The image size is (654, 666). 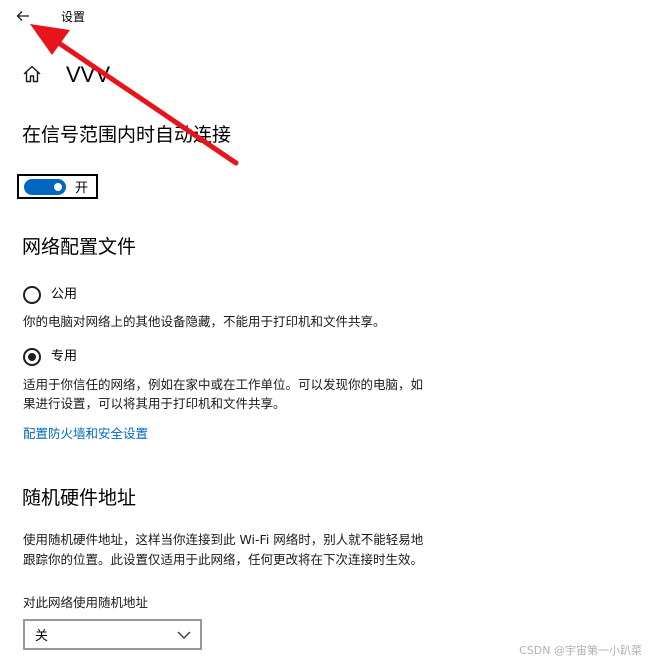 What do you see at coordinates (79, 498) in the screenshot?
I see `random-mac-heading: 随机硬件地址` at bounding box center [79, 498].